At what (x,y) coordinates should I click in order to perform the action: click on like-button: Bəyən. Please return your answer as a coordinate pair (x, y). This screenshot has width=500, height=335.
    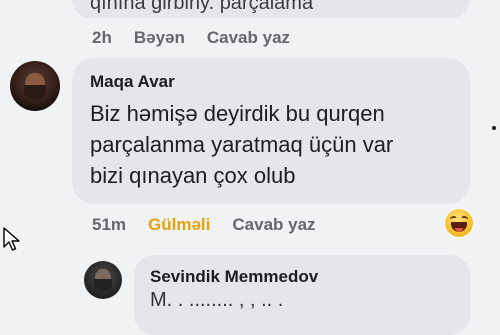
    Looking at the image, I should click on (159, 38).